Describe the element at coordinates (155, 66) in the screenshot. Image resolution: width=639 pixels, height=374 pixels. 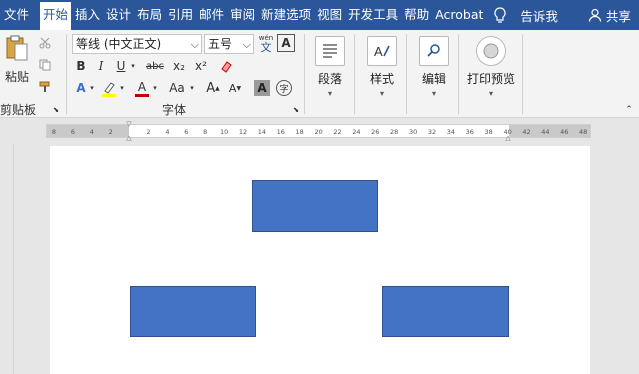
I see `strikethrough-button: abc` at that location.